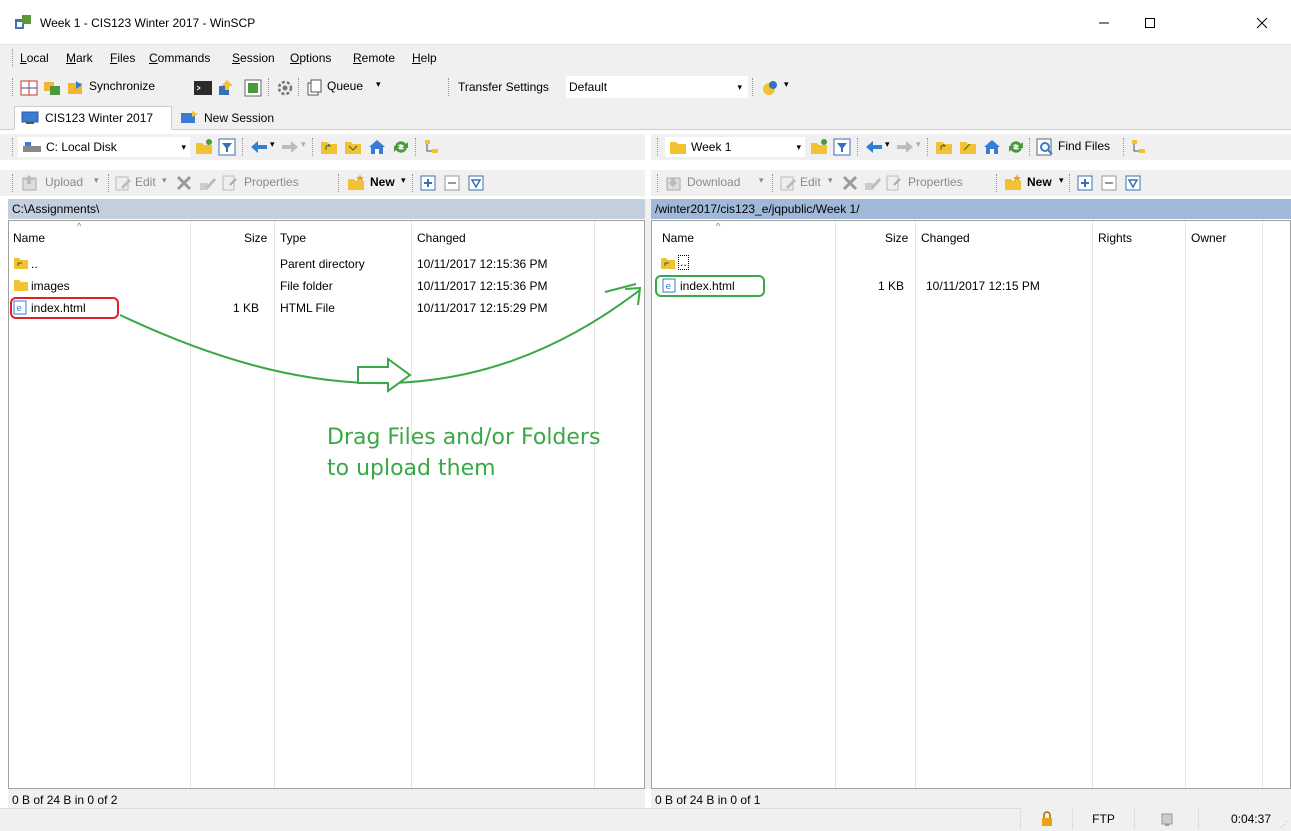 Image resolution: width=1291 pixels, height=831 pixels. Describe the element at coordinates (65, 800) in the screenshot. I see `local-status-text: 0 B of 24 B in 0 of 2` at that location.